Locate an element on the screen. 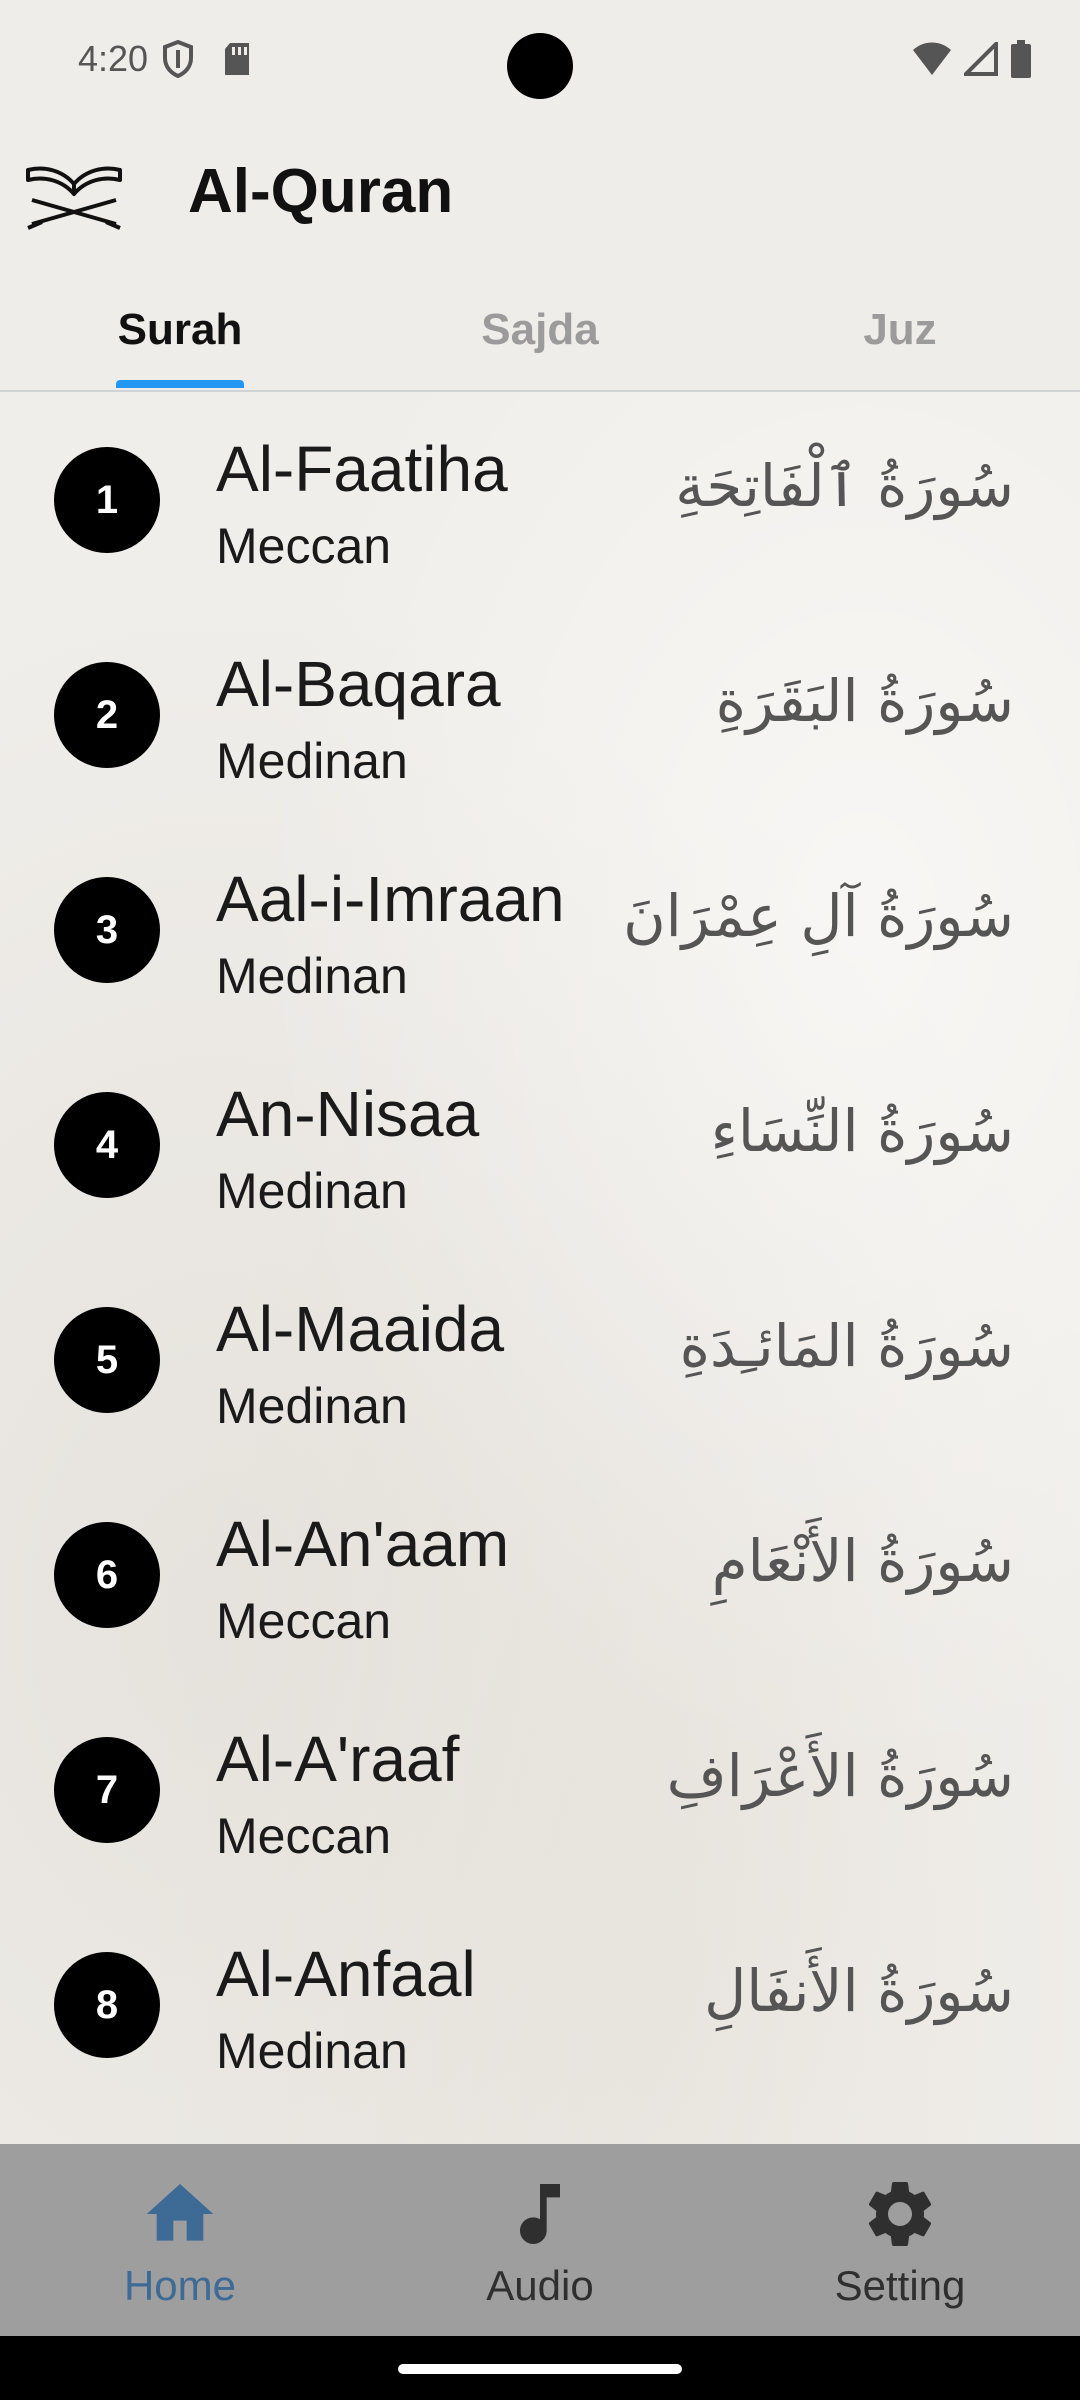 This screenshot has width=1080, height=2400. surah-arabic-name: سُورَةُ الأَنفَالِ is located at coordinates (859, 1991).